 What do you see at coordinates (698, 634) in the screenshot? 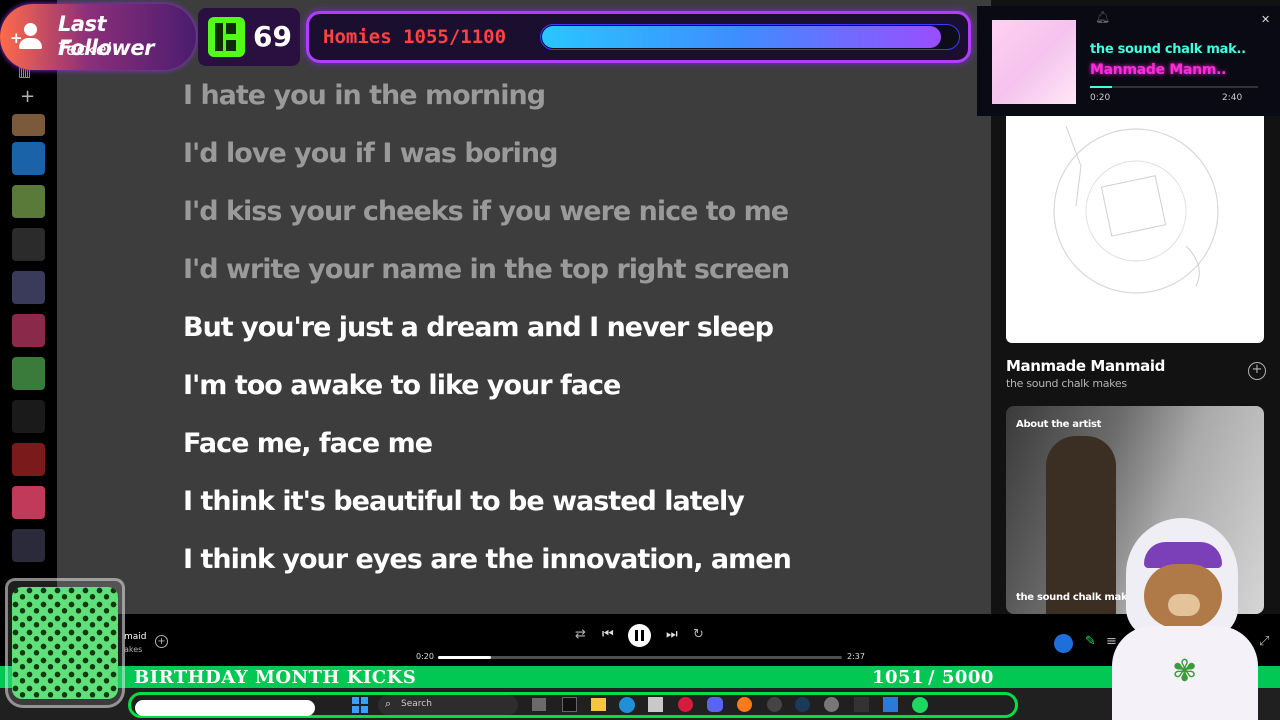
I see `repeat-icon: ↻` at bounding box center [698, 634].